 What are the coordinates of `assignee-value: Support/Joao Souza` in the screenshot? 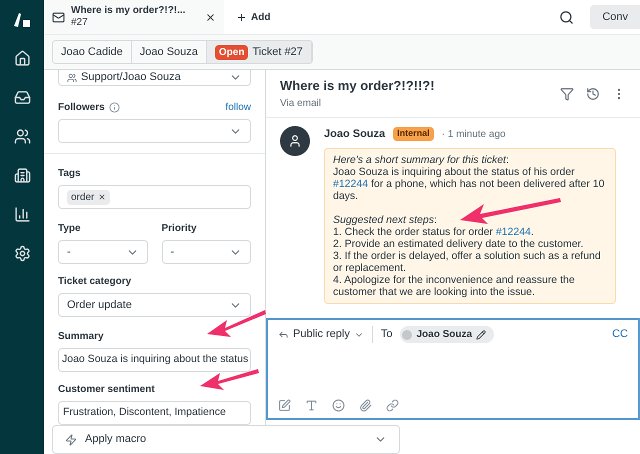 It's located at (131, 78).